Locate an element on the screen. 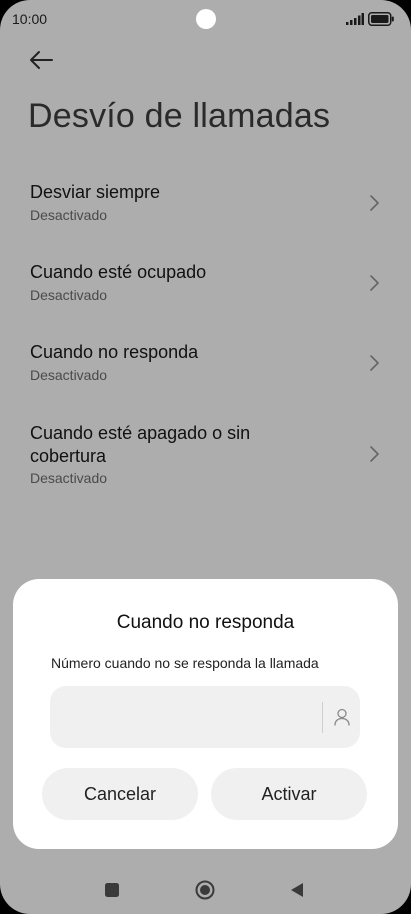 The height and width of the screenshot is (914, 411). field-label: Número cuando no se responda la llamada is located at coordinates (185, 663).